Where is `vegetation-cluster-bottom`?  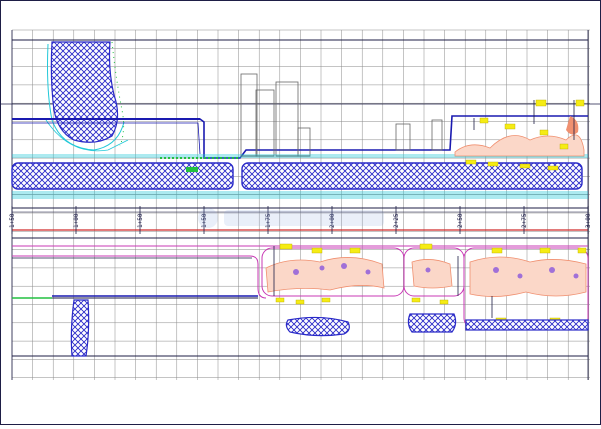
vegetation-cluster-bottom is located at coordinates (426, 276).